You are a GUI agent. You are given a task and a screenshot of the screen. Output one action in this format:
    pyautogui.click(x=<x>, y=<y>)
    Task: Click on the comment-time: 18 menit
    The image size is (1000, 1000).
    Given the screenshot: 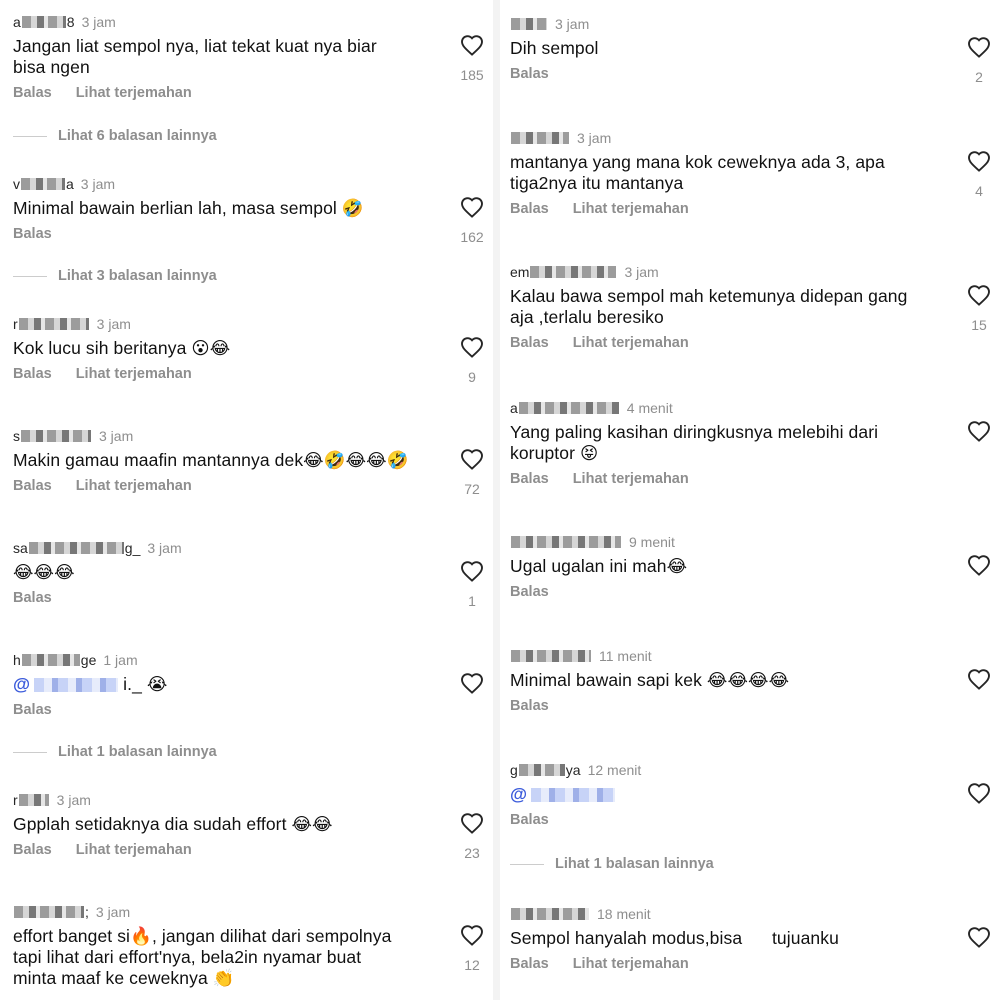 What is the action you would take?
    pyautogui.click(x=624, y=914)
    